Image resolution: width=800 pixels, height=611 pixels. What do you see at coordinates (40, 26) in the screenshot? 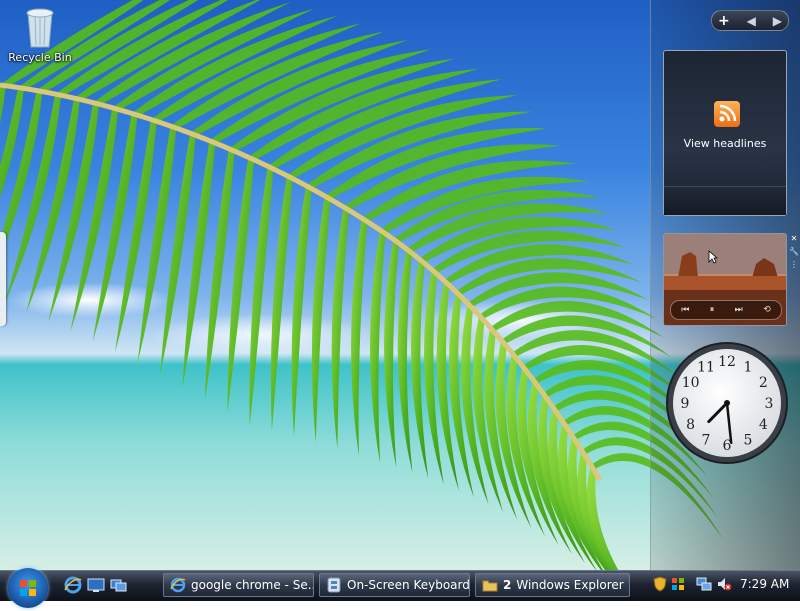
I see `recycle-bin-icon` at bounding box center [40, 26].